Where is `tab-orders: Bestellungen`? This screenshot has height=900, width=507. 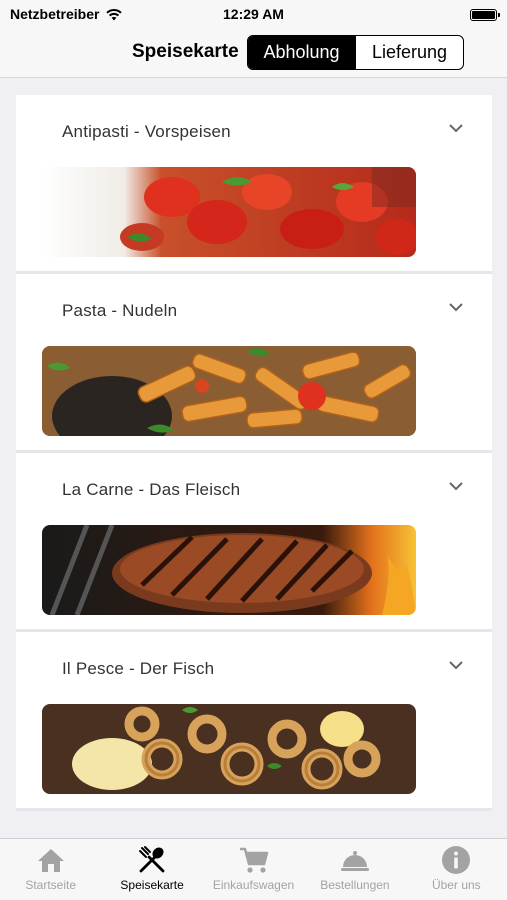 tab-orders: Bestellungen is located at coordinates (354, 869).